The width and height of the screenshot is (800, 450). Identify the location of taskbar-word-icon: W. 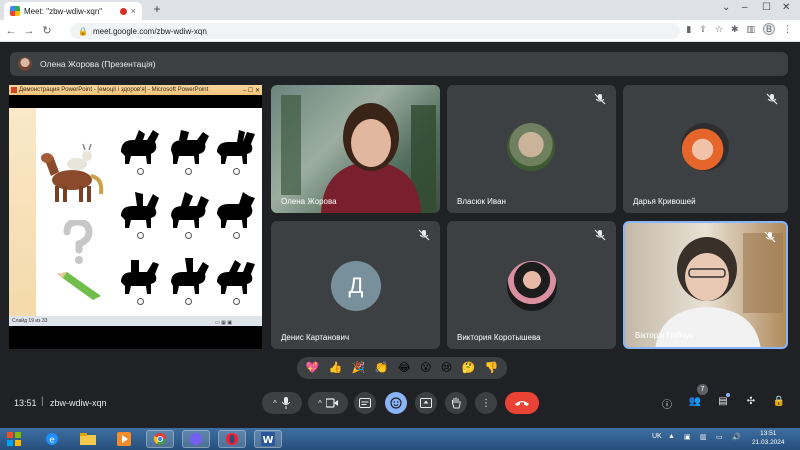
(268, 439).